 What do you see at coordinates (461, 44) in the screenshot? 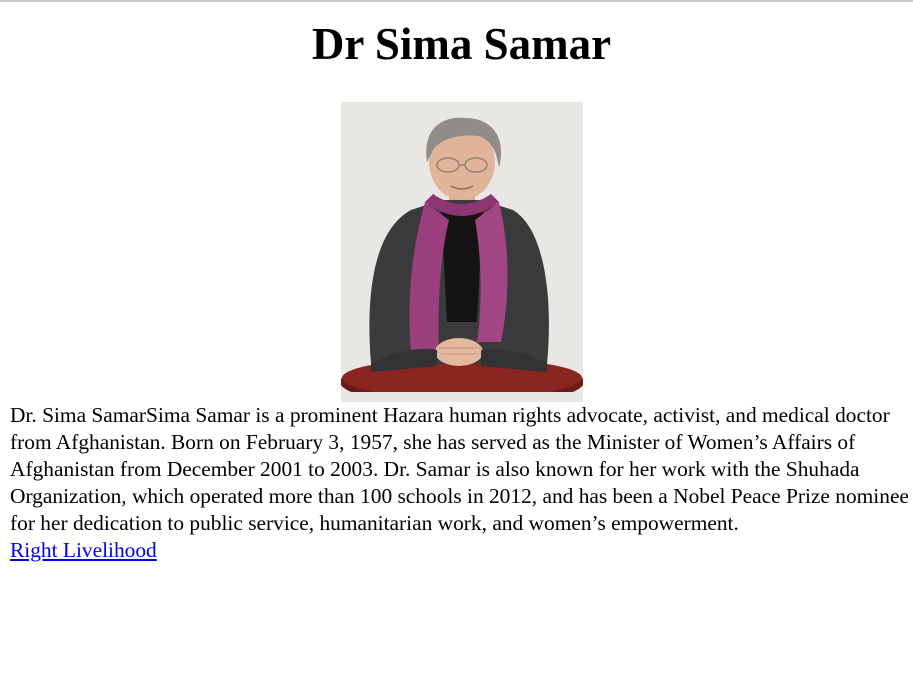
I see `page-title: Dr Sima Samar` at bounding box center [461, 44].